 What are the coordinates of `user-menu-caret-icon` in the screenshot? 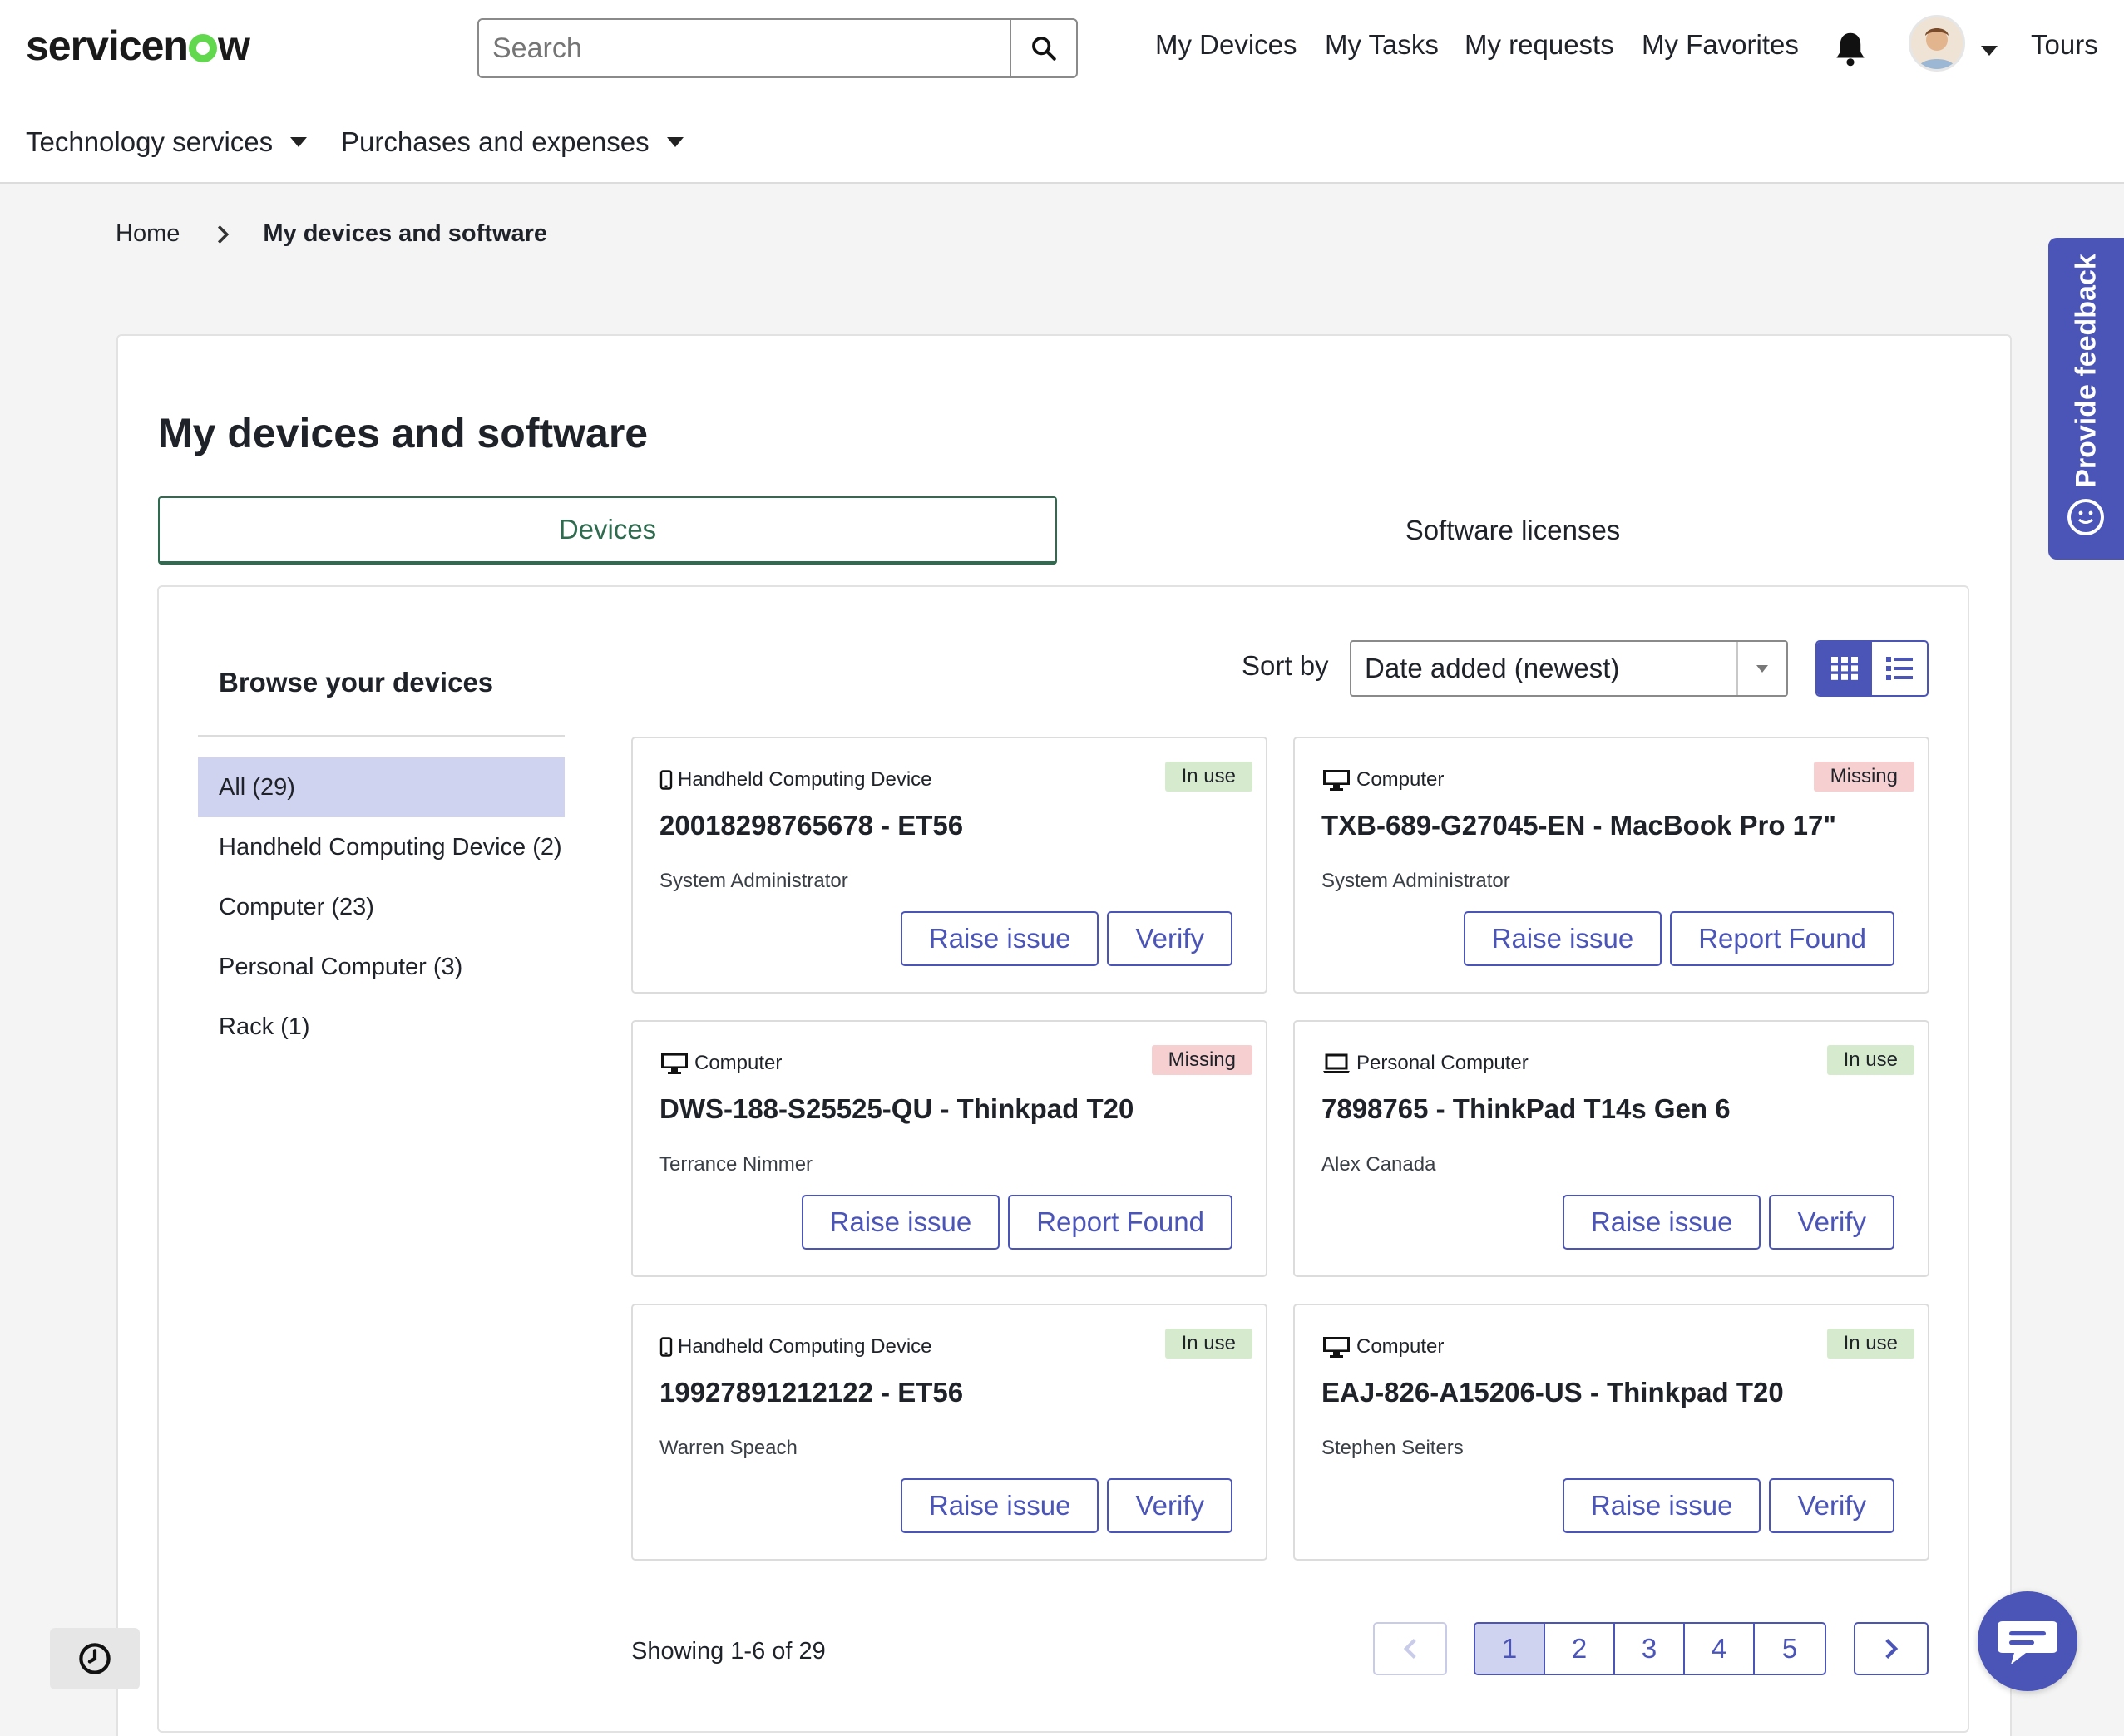 It's located at (1989, 51).